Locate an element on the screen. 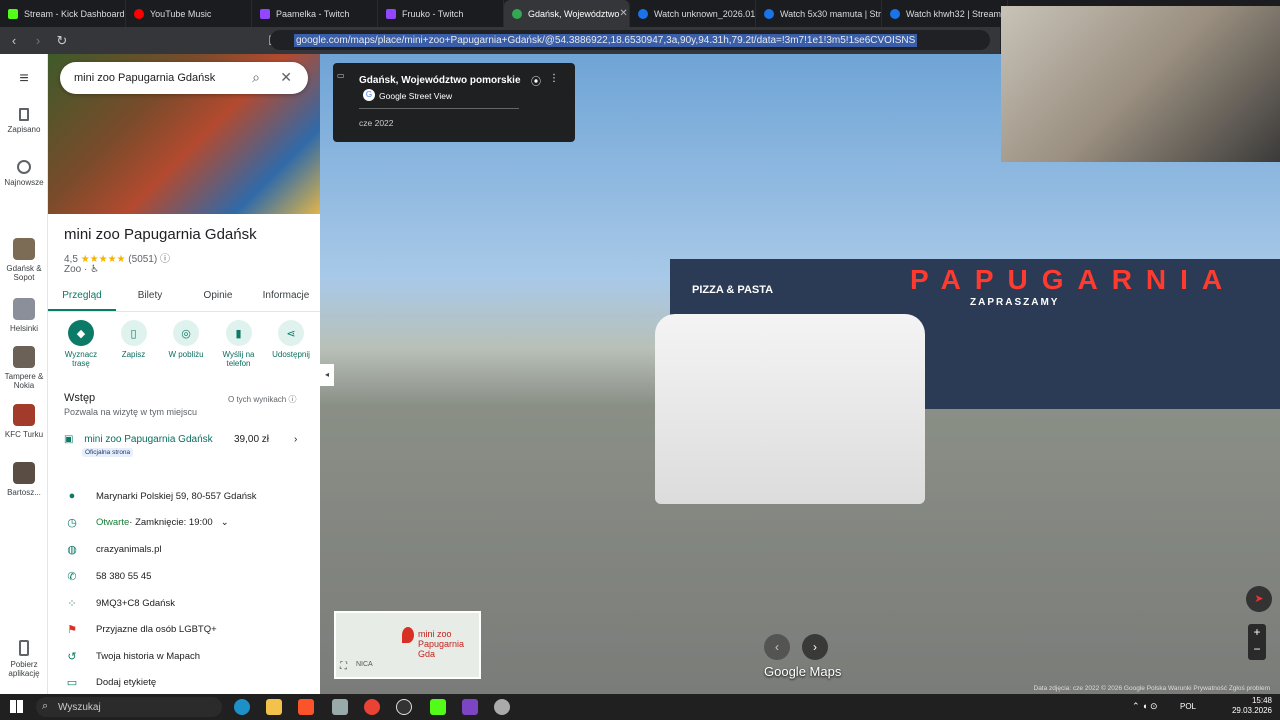 The height and width of the screenshot is (720, 1280). tab-reviews: Opinie is located at coordinates (218, 298).